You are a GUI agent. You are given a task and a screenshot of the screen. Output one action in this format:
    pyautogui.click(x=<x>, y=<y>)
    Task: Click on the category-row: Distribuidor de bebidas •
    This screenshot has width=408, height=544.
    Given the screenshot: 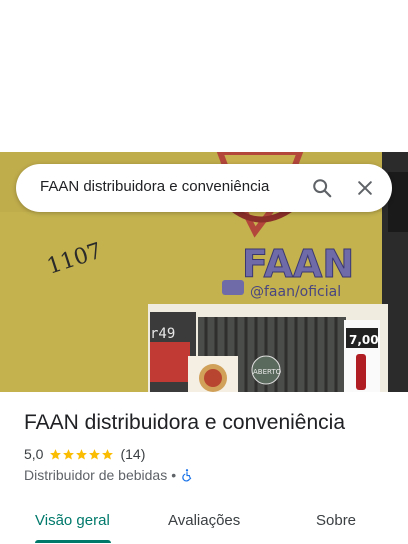 What is the action you would take?
    pyautogui.click(x=109, y=475)
    